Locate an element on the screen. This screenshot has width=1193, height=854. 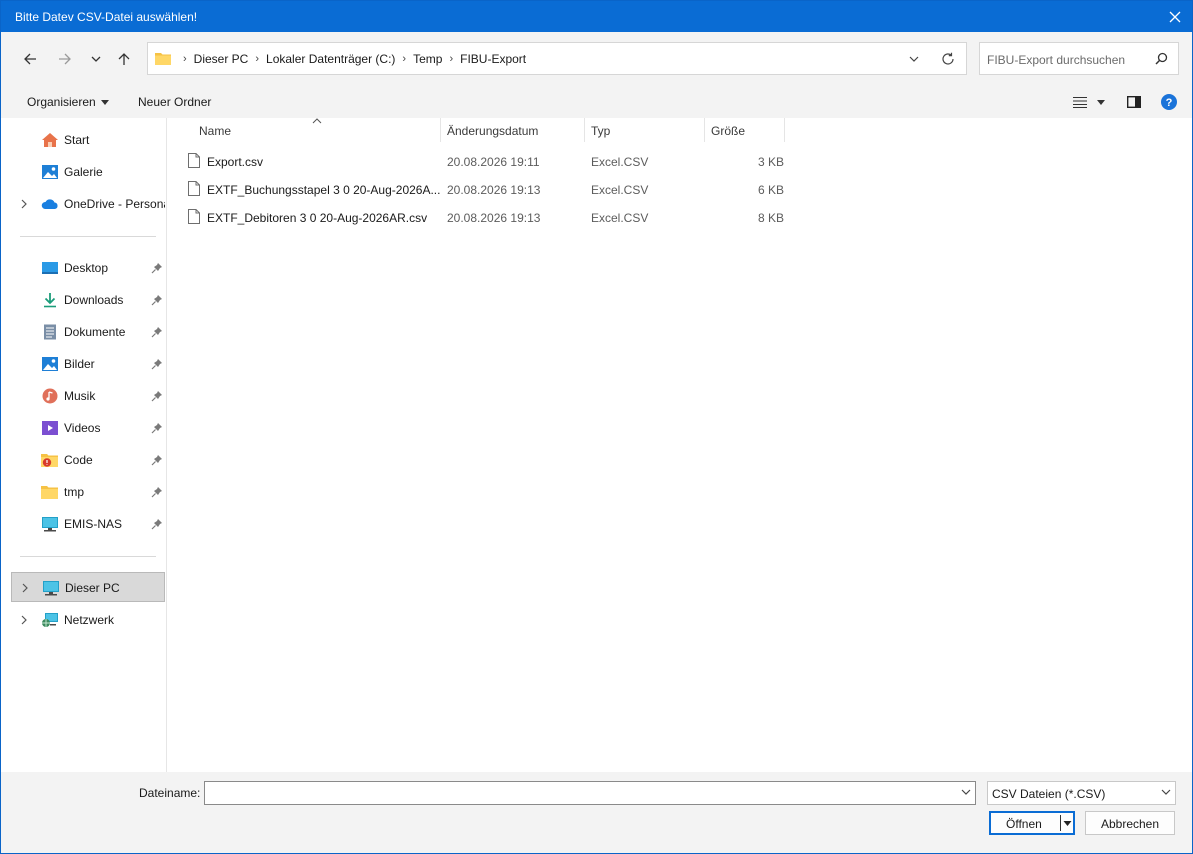
arrow-right-icon is located at coordinates (65, 59).